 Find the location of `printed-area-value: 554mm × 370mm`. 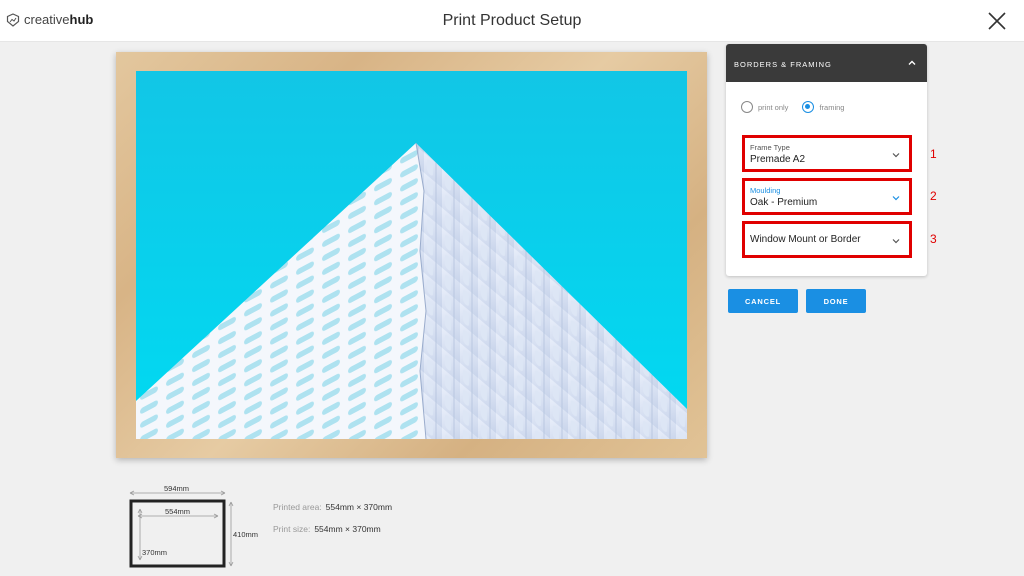

printed-area-value: 554mm × 370mm is located at coordinates (359, 507).